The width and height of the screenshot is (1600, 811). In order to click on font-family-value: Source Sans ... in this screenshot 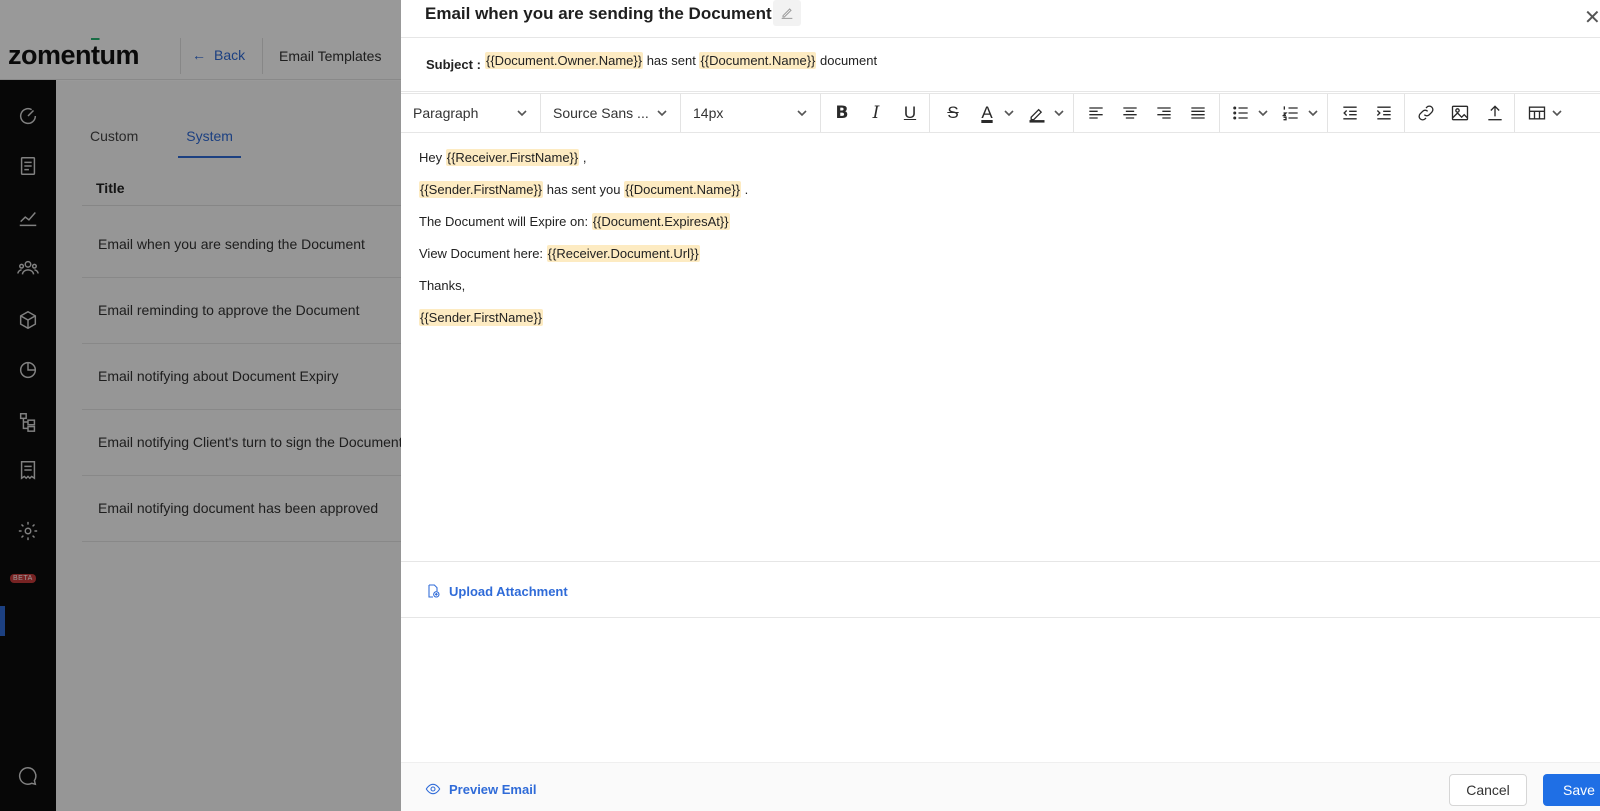, I will do `click(601, 113)`.